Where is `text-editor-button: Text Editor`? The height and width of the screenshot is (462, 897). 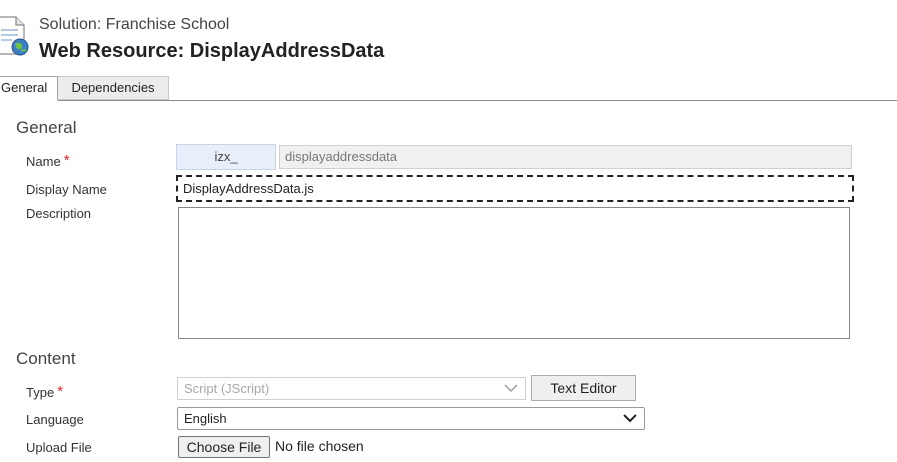
text-editor-button: Text Editor is located at coordinates (583, 388).